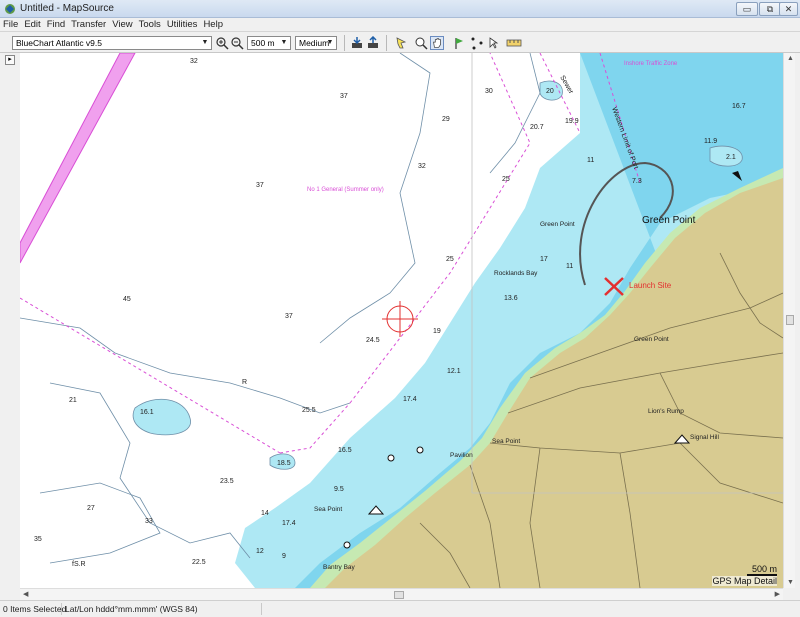 The height and width of the screenshot is (617, 800). What do you see at coordinates (265, 513) in the screenshot?
I see `depth-sounding: 14` at bounding box center [265, 513].